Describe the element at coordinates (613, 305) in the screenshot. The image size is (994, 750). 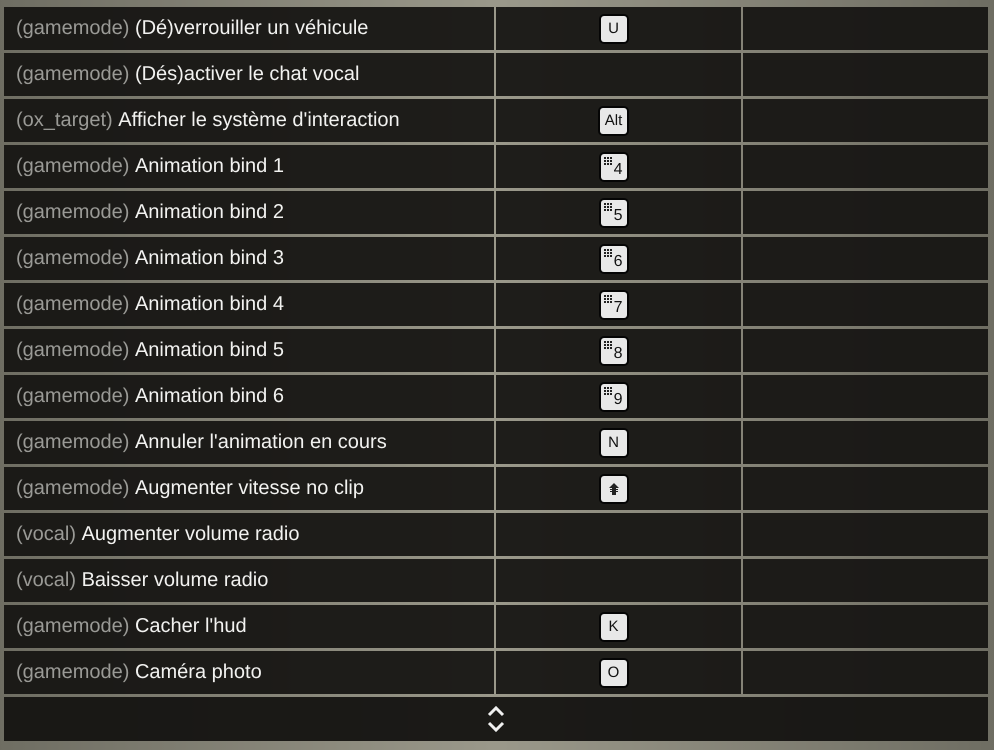
I see `key-cap: 7` at that location.